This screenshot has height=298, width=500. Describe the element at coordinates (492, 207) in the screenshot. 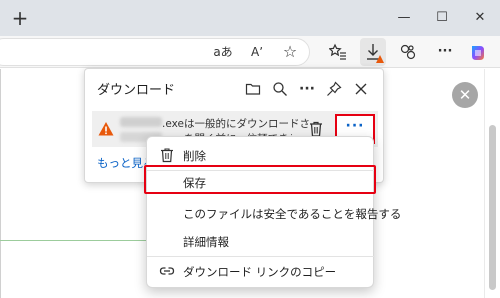

I see `scrollbar-thumb` at that location.